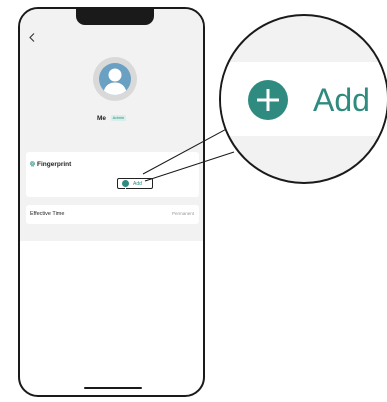 Image resolution: width=387 pixels, height=402 pixels. I want to click on admin-badge: Admin, so click(118, 118).